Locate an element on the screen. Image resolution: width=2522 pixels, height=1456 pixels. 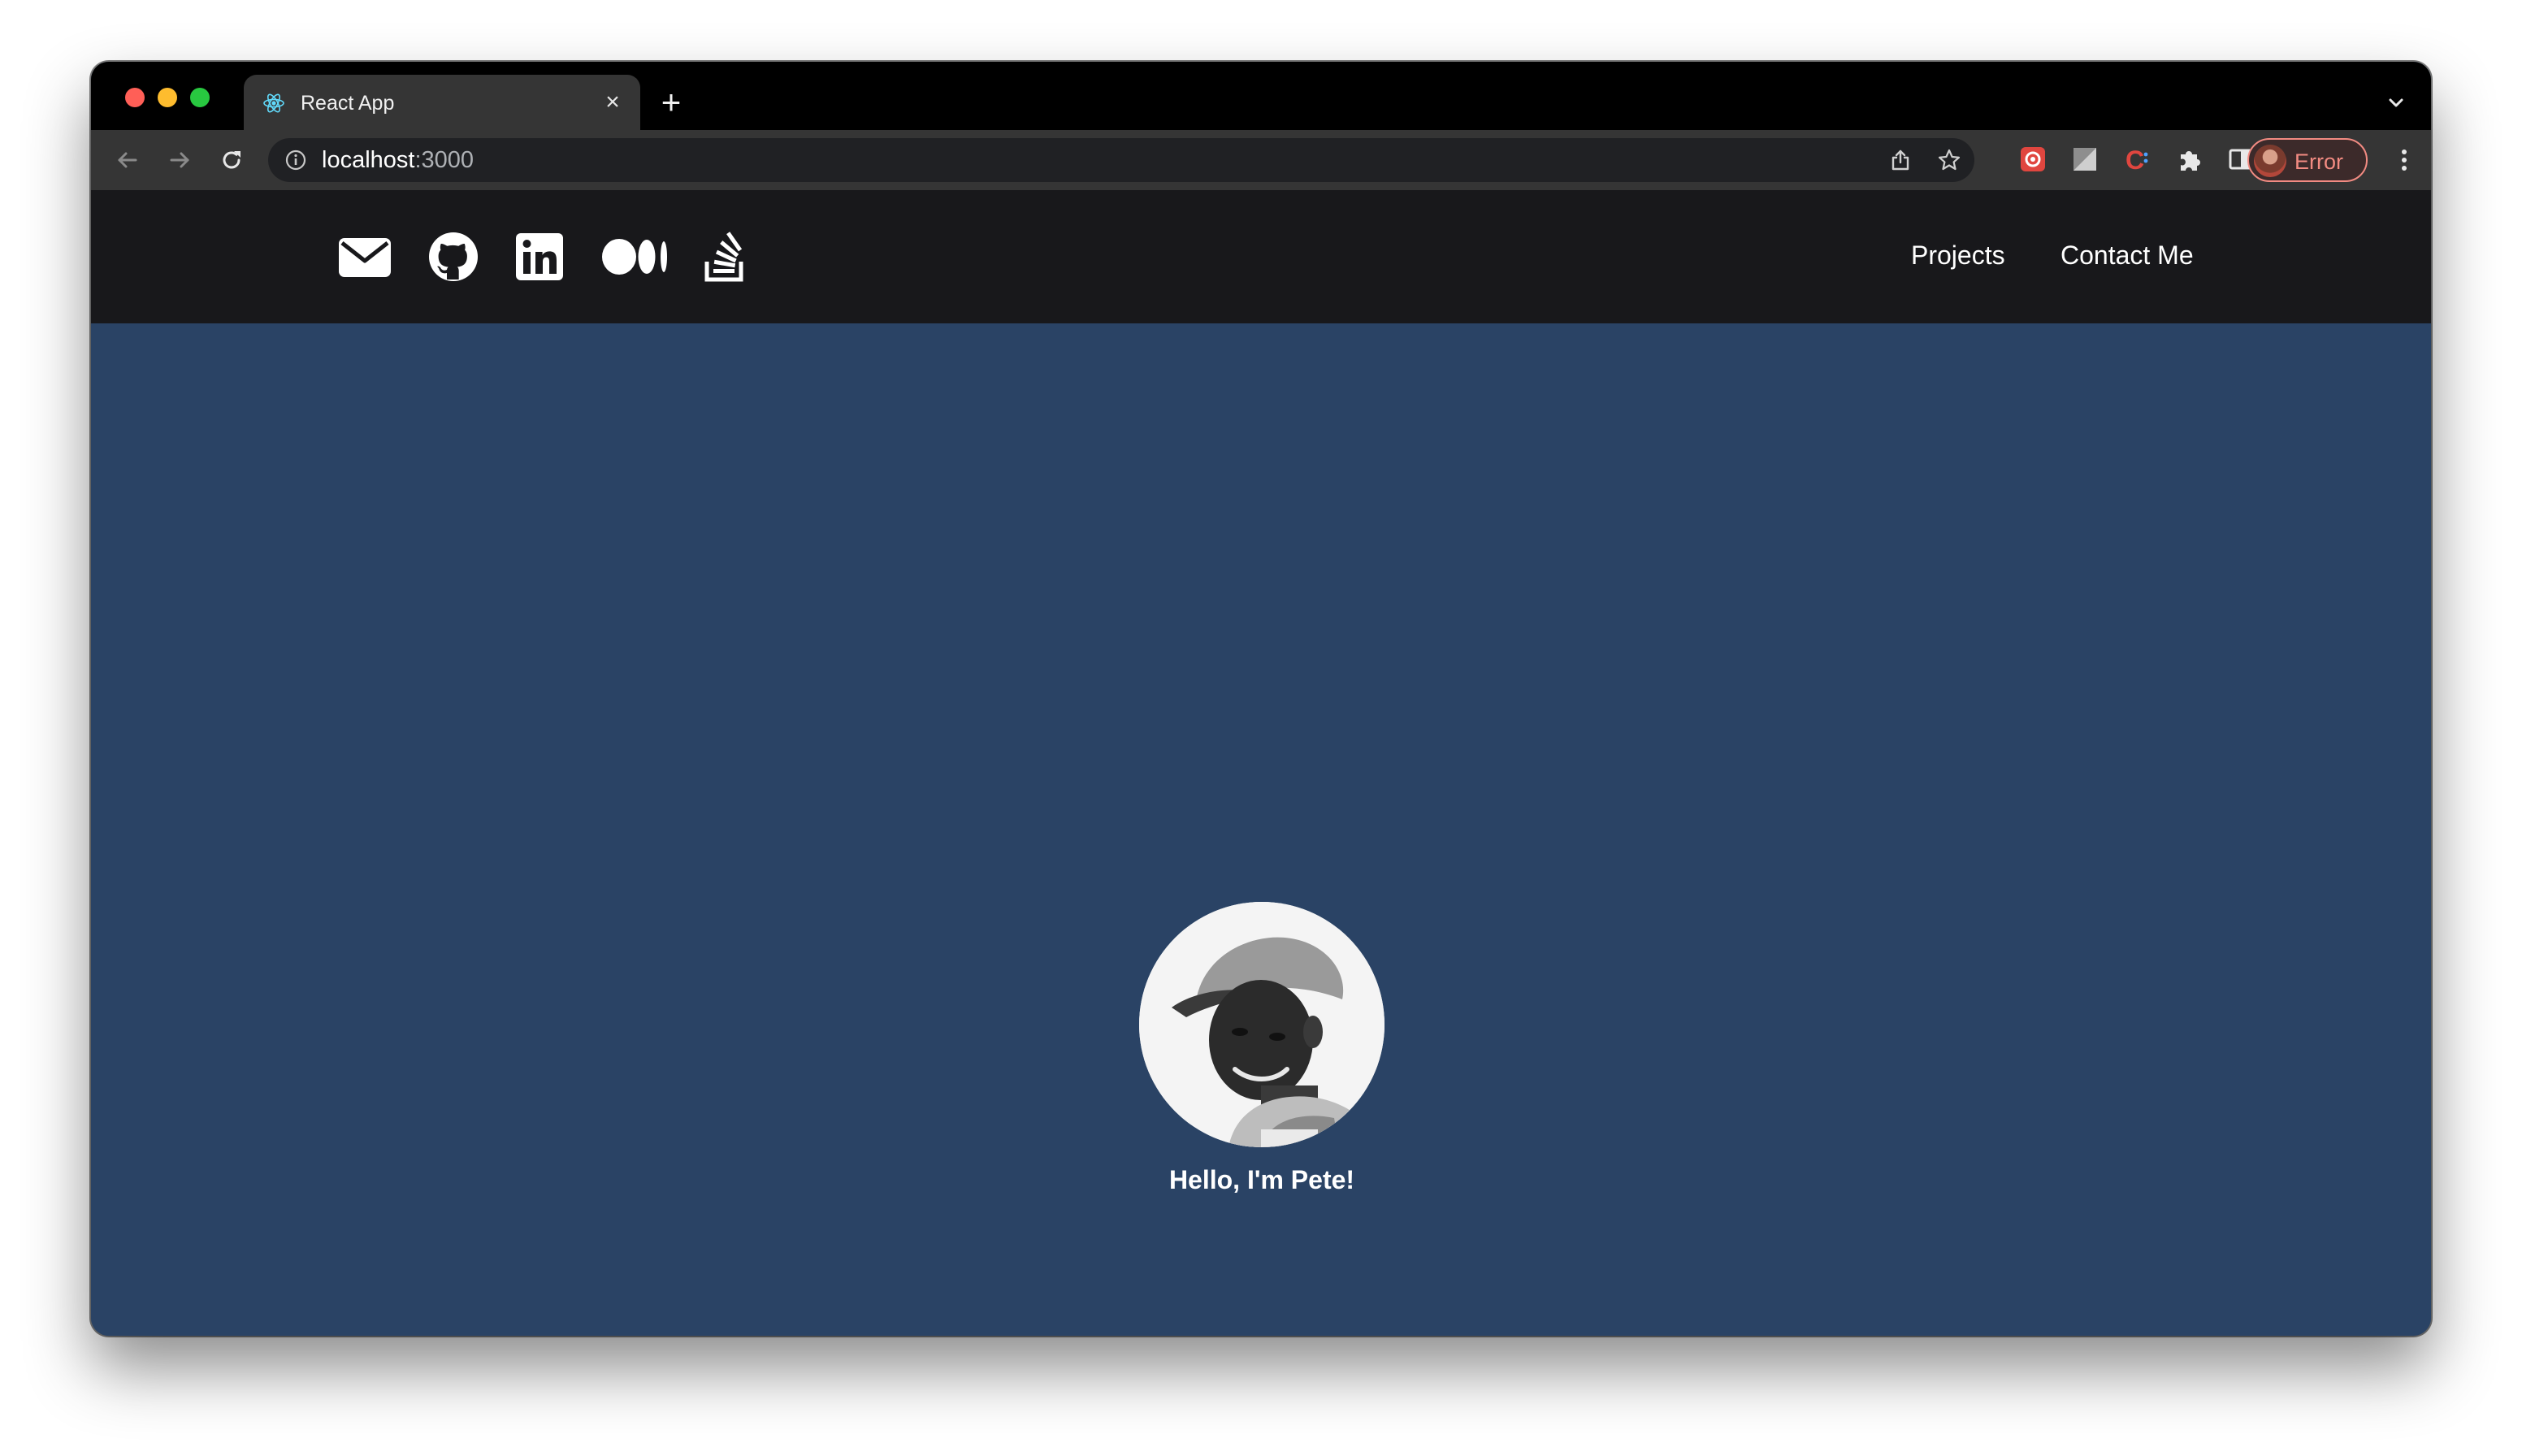
profile-status-label: Error is located at coordinates (2319, 162).